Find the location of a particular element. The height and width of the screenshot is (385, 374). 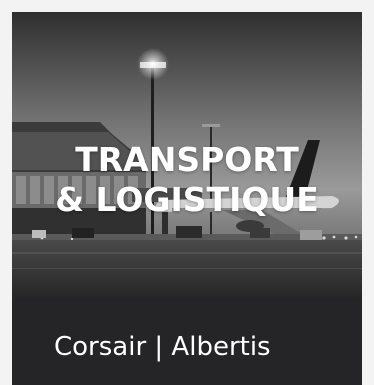

category-title-line-1: TRANSPORT is located at coordinates (187, 159).